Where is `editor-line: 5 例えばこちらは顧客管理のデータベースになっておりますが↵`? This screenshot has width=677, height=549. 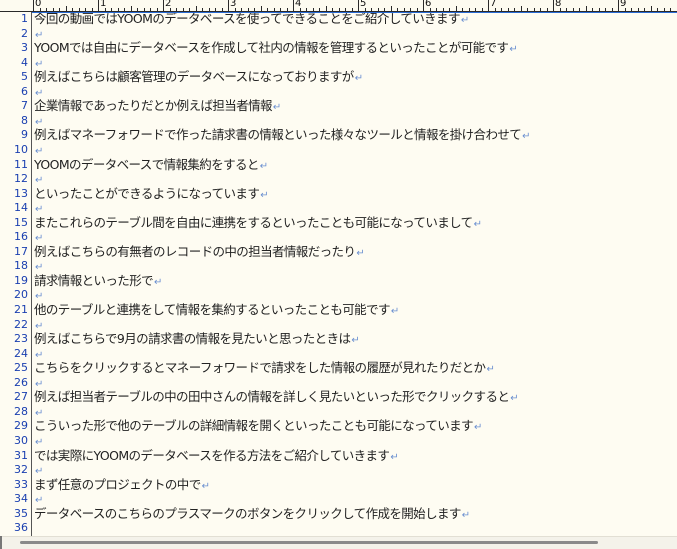 editor-line: 5 例えばこちらは顧客管理のデータベースになっておりますが↵ is located at coordinates (338, 77).